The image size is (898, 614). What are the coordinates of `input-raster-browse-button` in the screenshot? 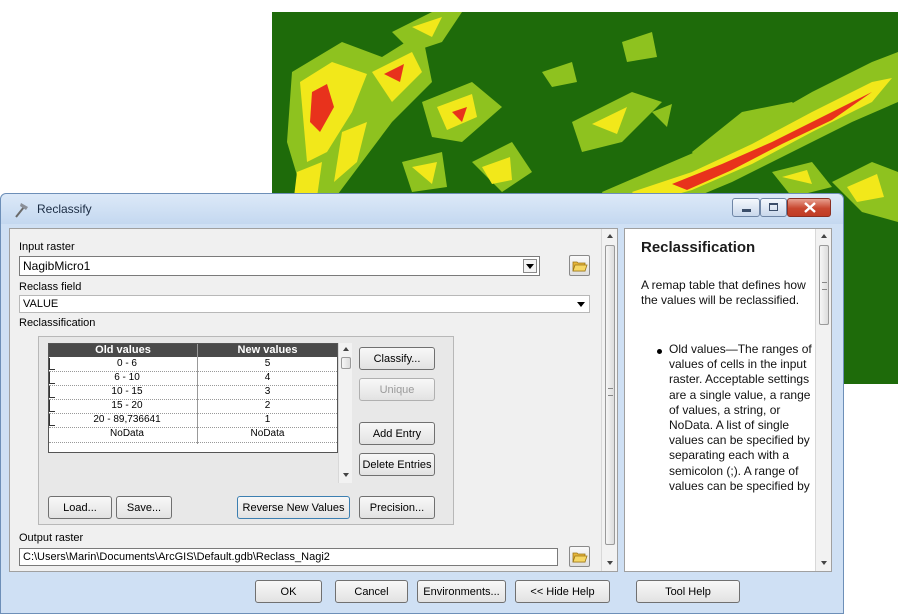 It's located at (579, 265).